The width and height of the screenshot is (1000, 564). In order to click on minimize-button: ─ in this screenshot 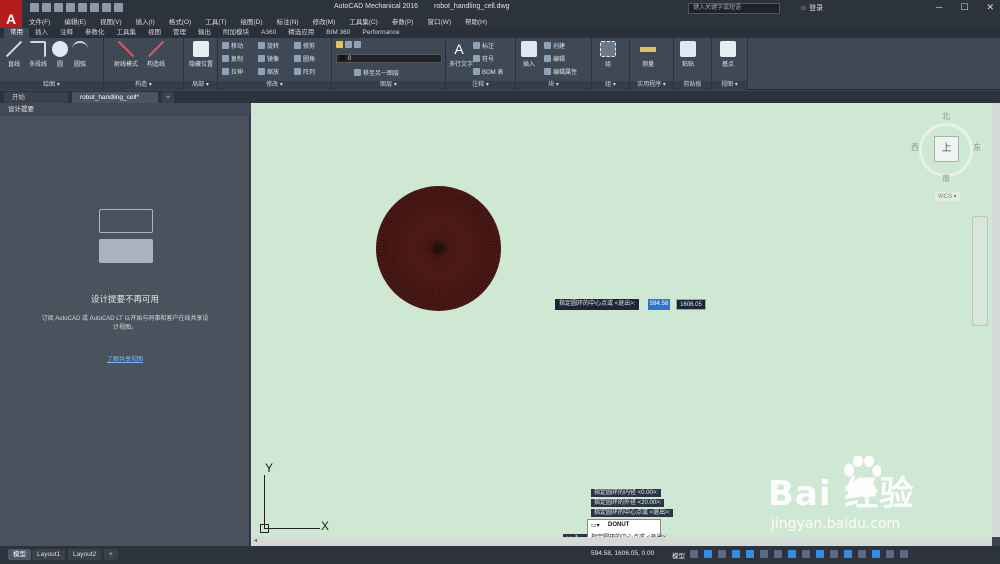, I will do `click(939, 7)`.